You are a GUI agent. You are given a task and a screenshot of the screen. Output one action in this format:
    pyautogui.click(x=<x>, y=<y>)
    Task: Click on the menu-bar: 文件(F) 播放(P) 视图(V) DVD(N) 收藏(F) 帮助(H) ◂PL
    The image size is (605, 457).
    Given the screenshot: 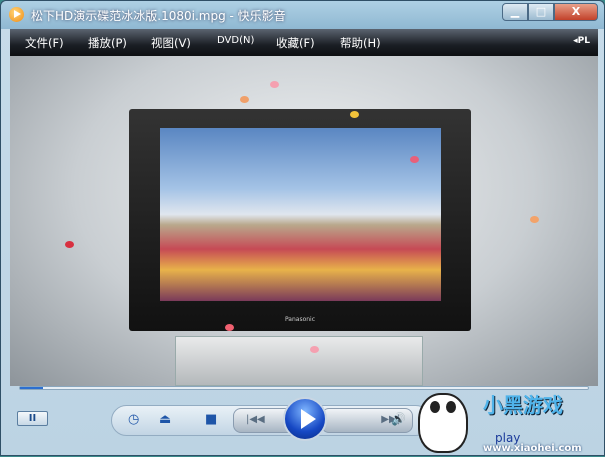 What is the action you would take?
    pyautogui.click(x=304, y=42)
    